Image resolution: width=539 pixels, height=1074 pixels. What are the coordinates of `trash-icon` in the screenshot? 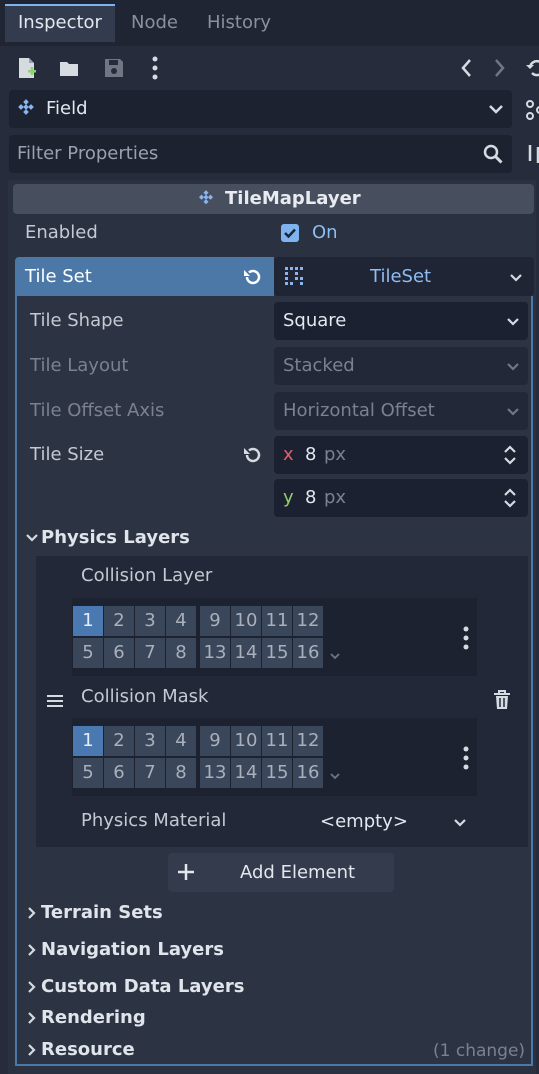 It's located at (502, 700).